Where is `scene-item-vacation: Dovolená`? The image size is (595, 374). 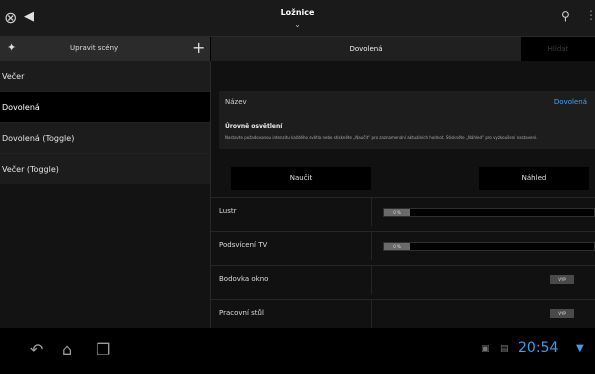
scene-item-vacation: Dovolená is located at coordinates (105, 107).